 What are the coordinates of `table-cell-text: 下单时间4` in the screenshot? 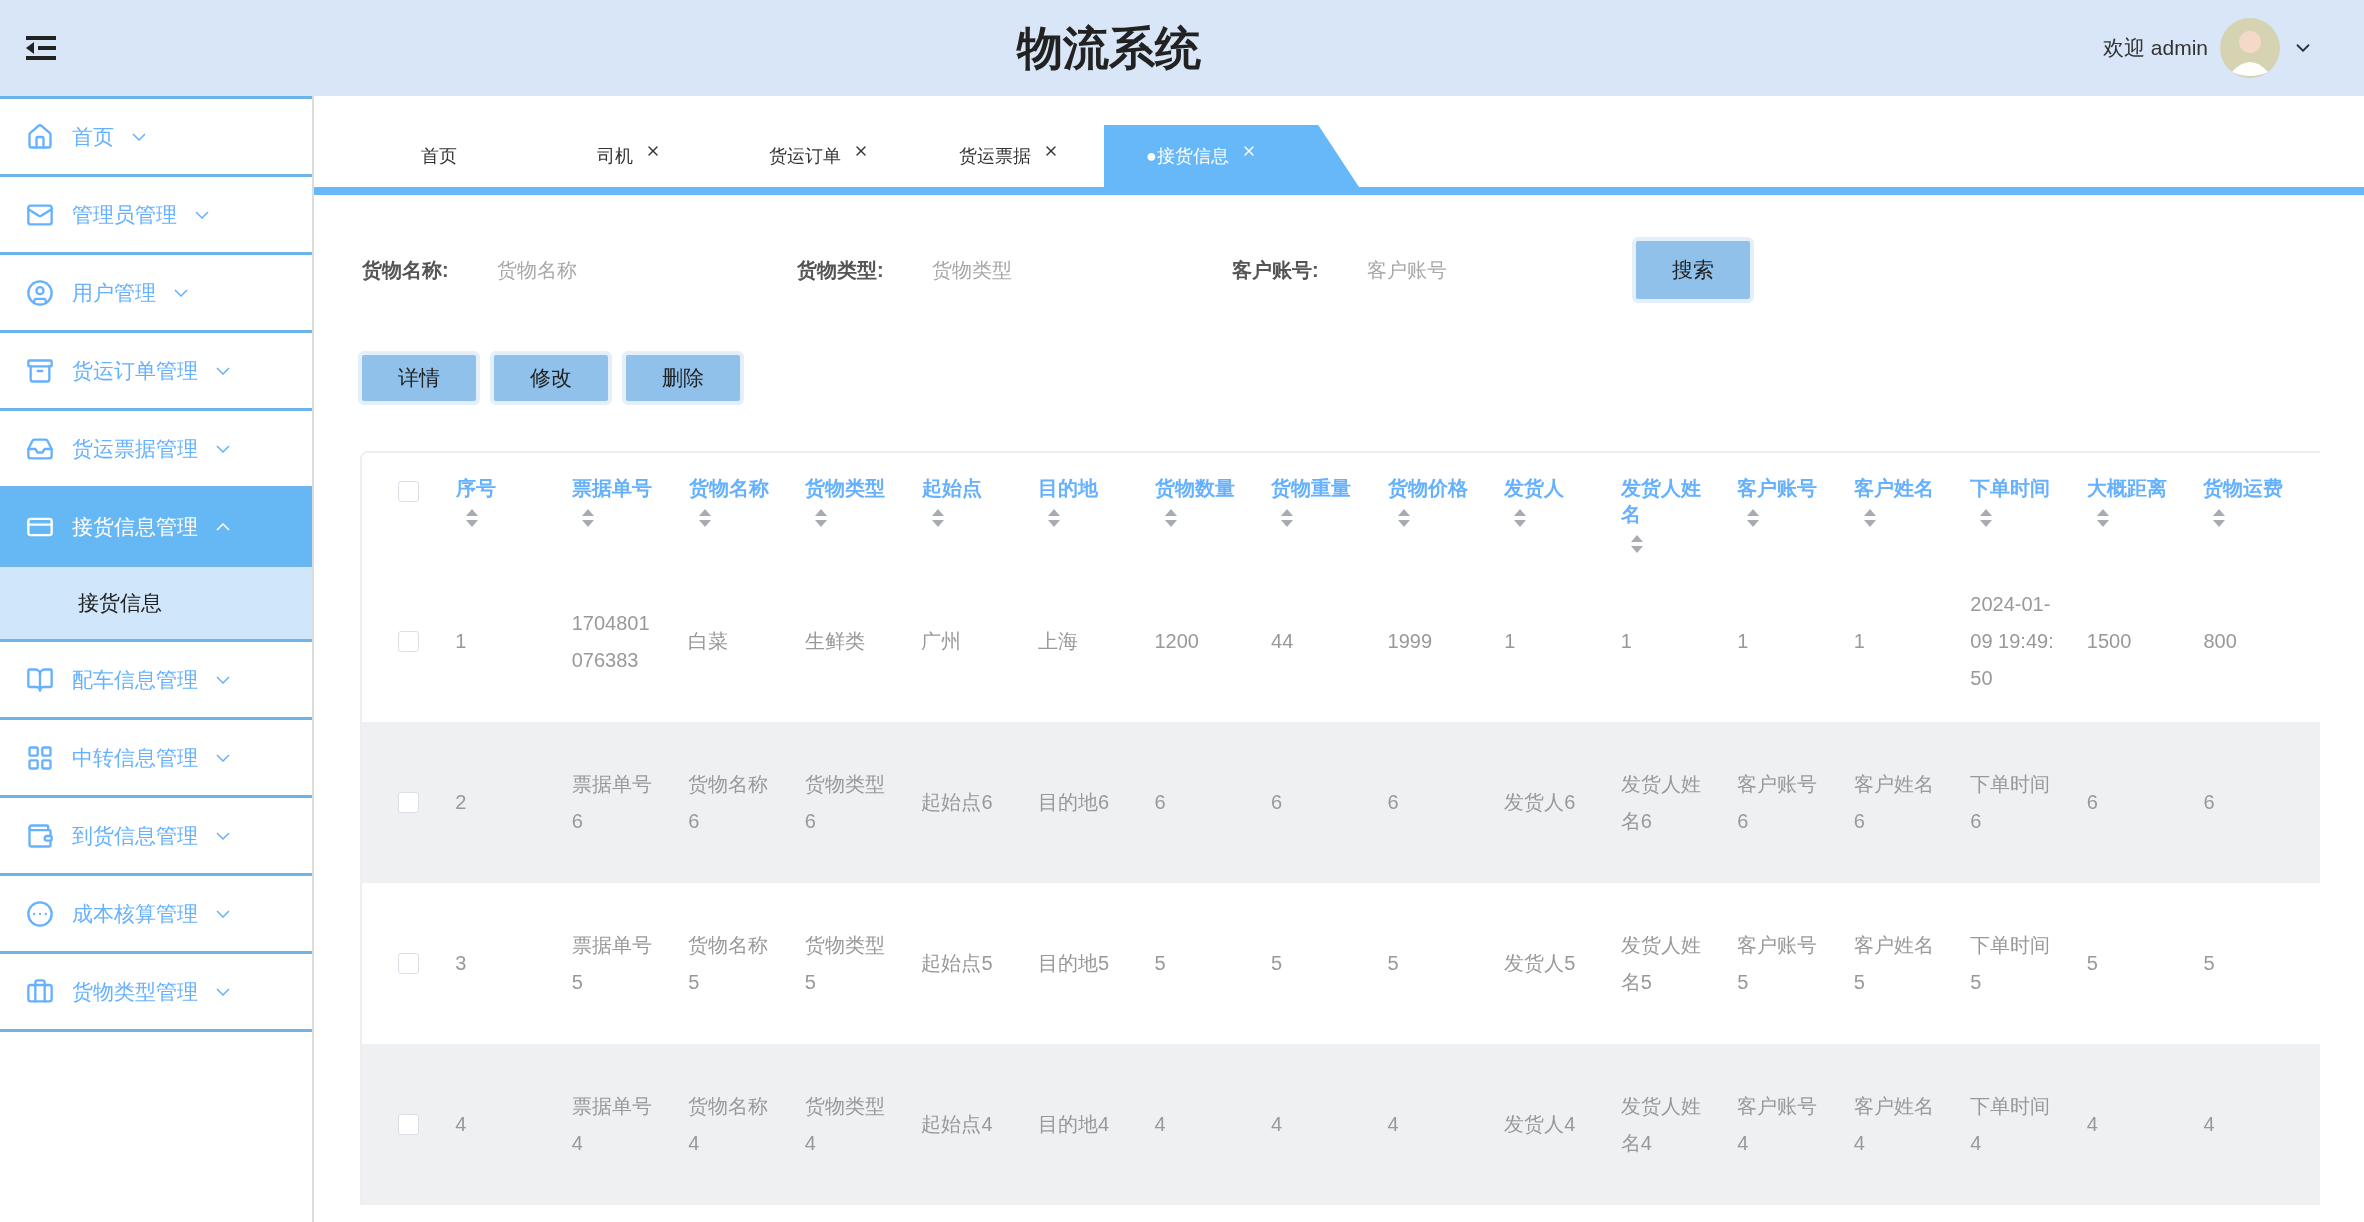 It's located at (2011, 1124).